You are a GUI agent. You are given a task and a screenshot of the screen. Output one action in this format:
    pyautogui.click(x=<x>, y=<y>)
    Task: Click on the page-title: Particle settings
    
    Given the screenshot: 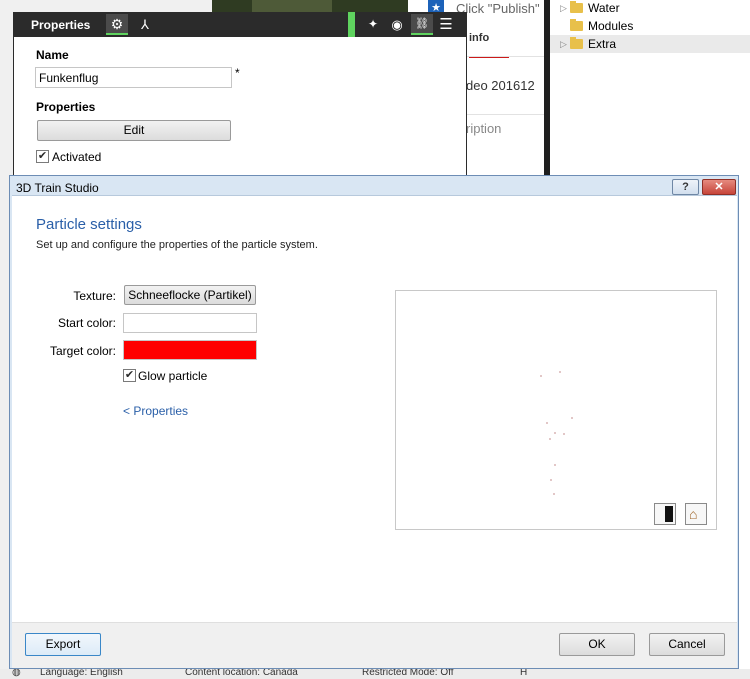 What is the action you would take?
    pyautogui.click(x=89, y=224)
    